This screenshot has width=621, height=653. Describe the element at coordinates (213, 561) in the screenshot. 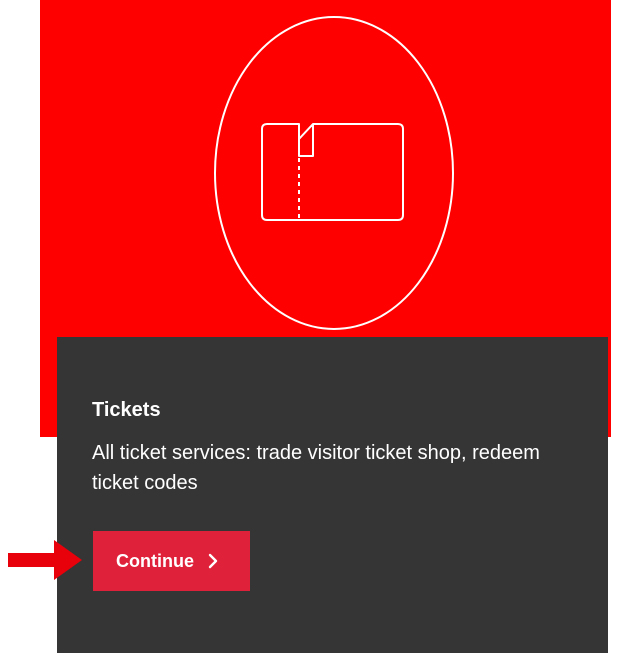

I see `chevron-right-icon` at that location.